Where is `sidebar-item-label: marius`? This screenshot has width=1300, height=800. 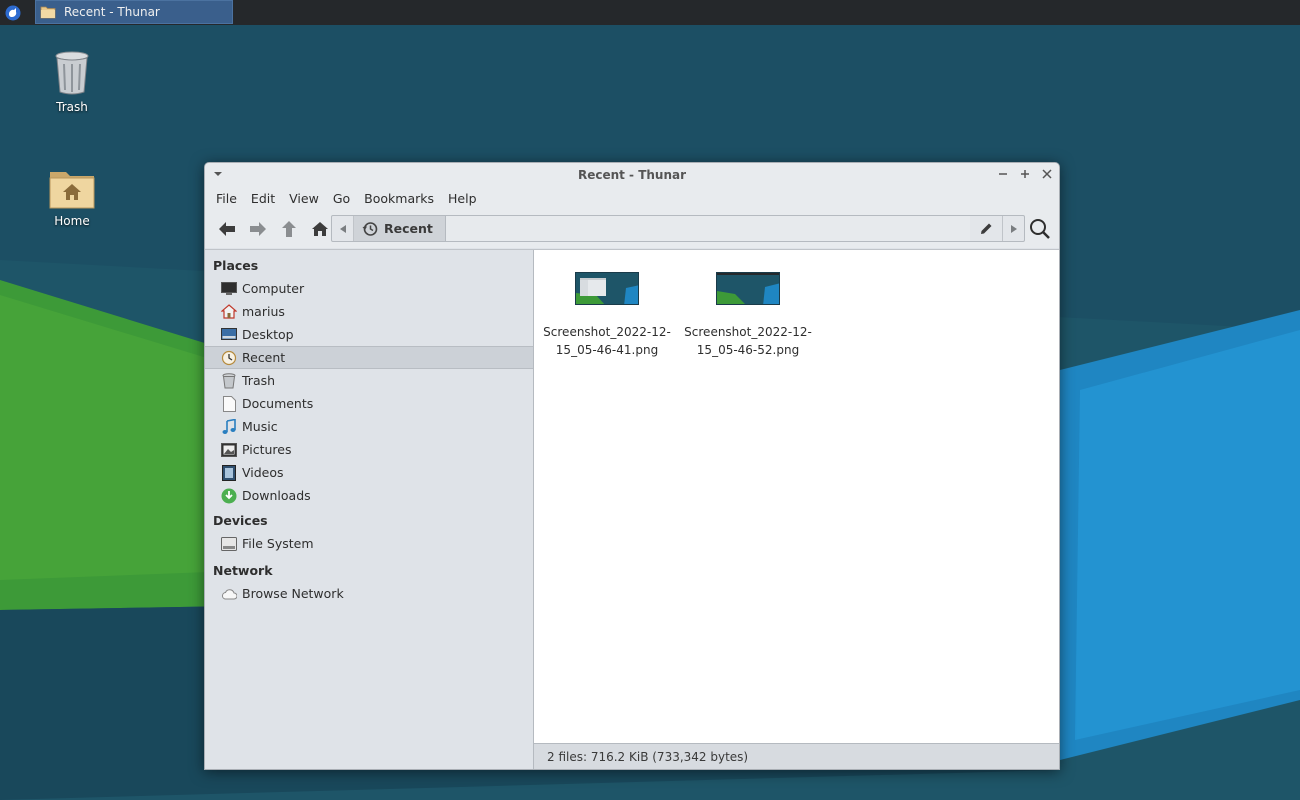 sidebar-item-label: marius is located at coordinates (263, 311).